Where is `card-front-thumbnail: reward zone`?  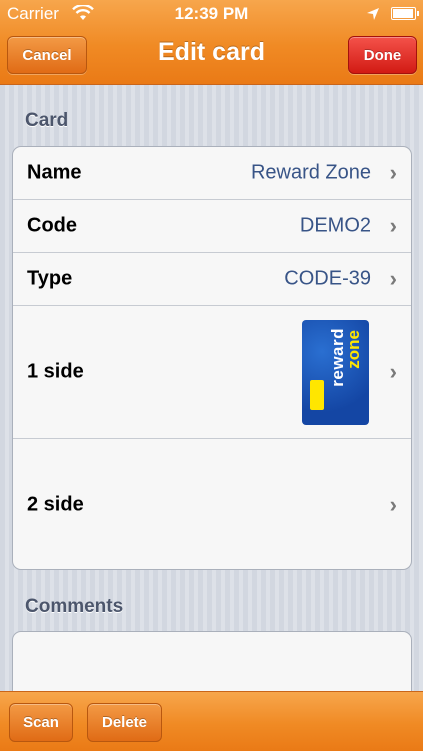
card-front-thumbnail: reward zone is located at coordinates (335, 372).